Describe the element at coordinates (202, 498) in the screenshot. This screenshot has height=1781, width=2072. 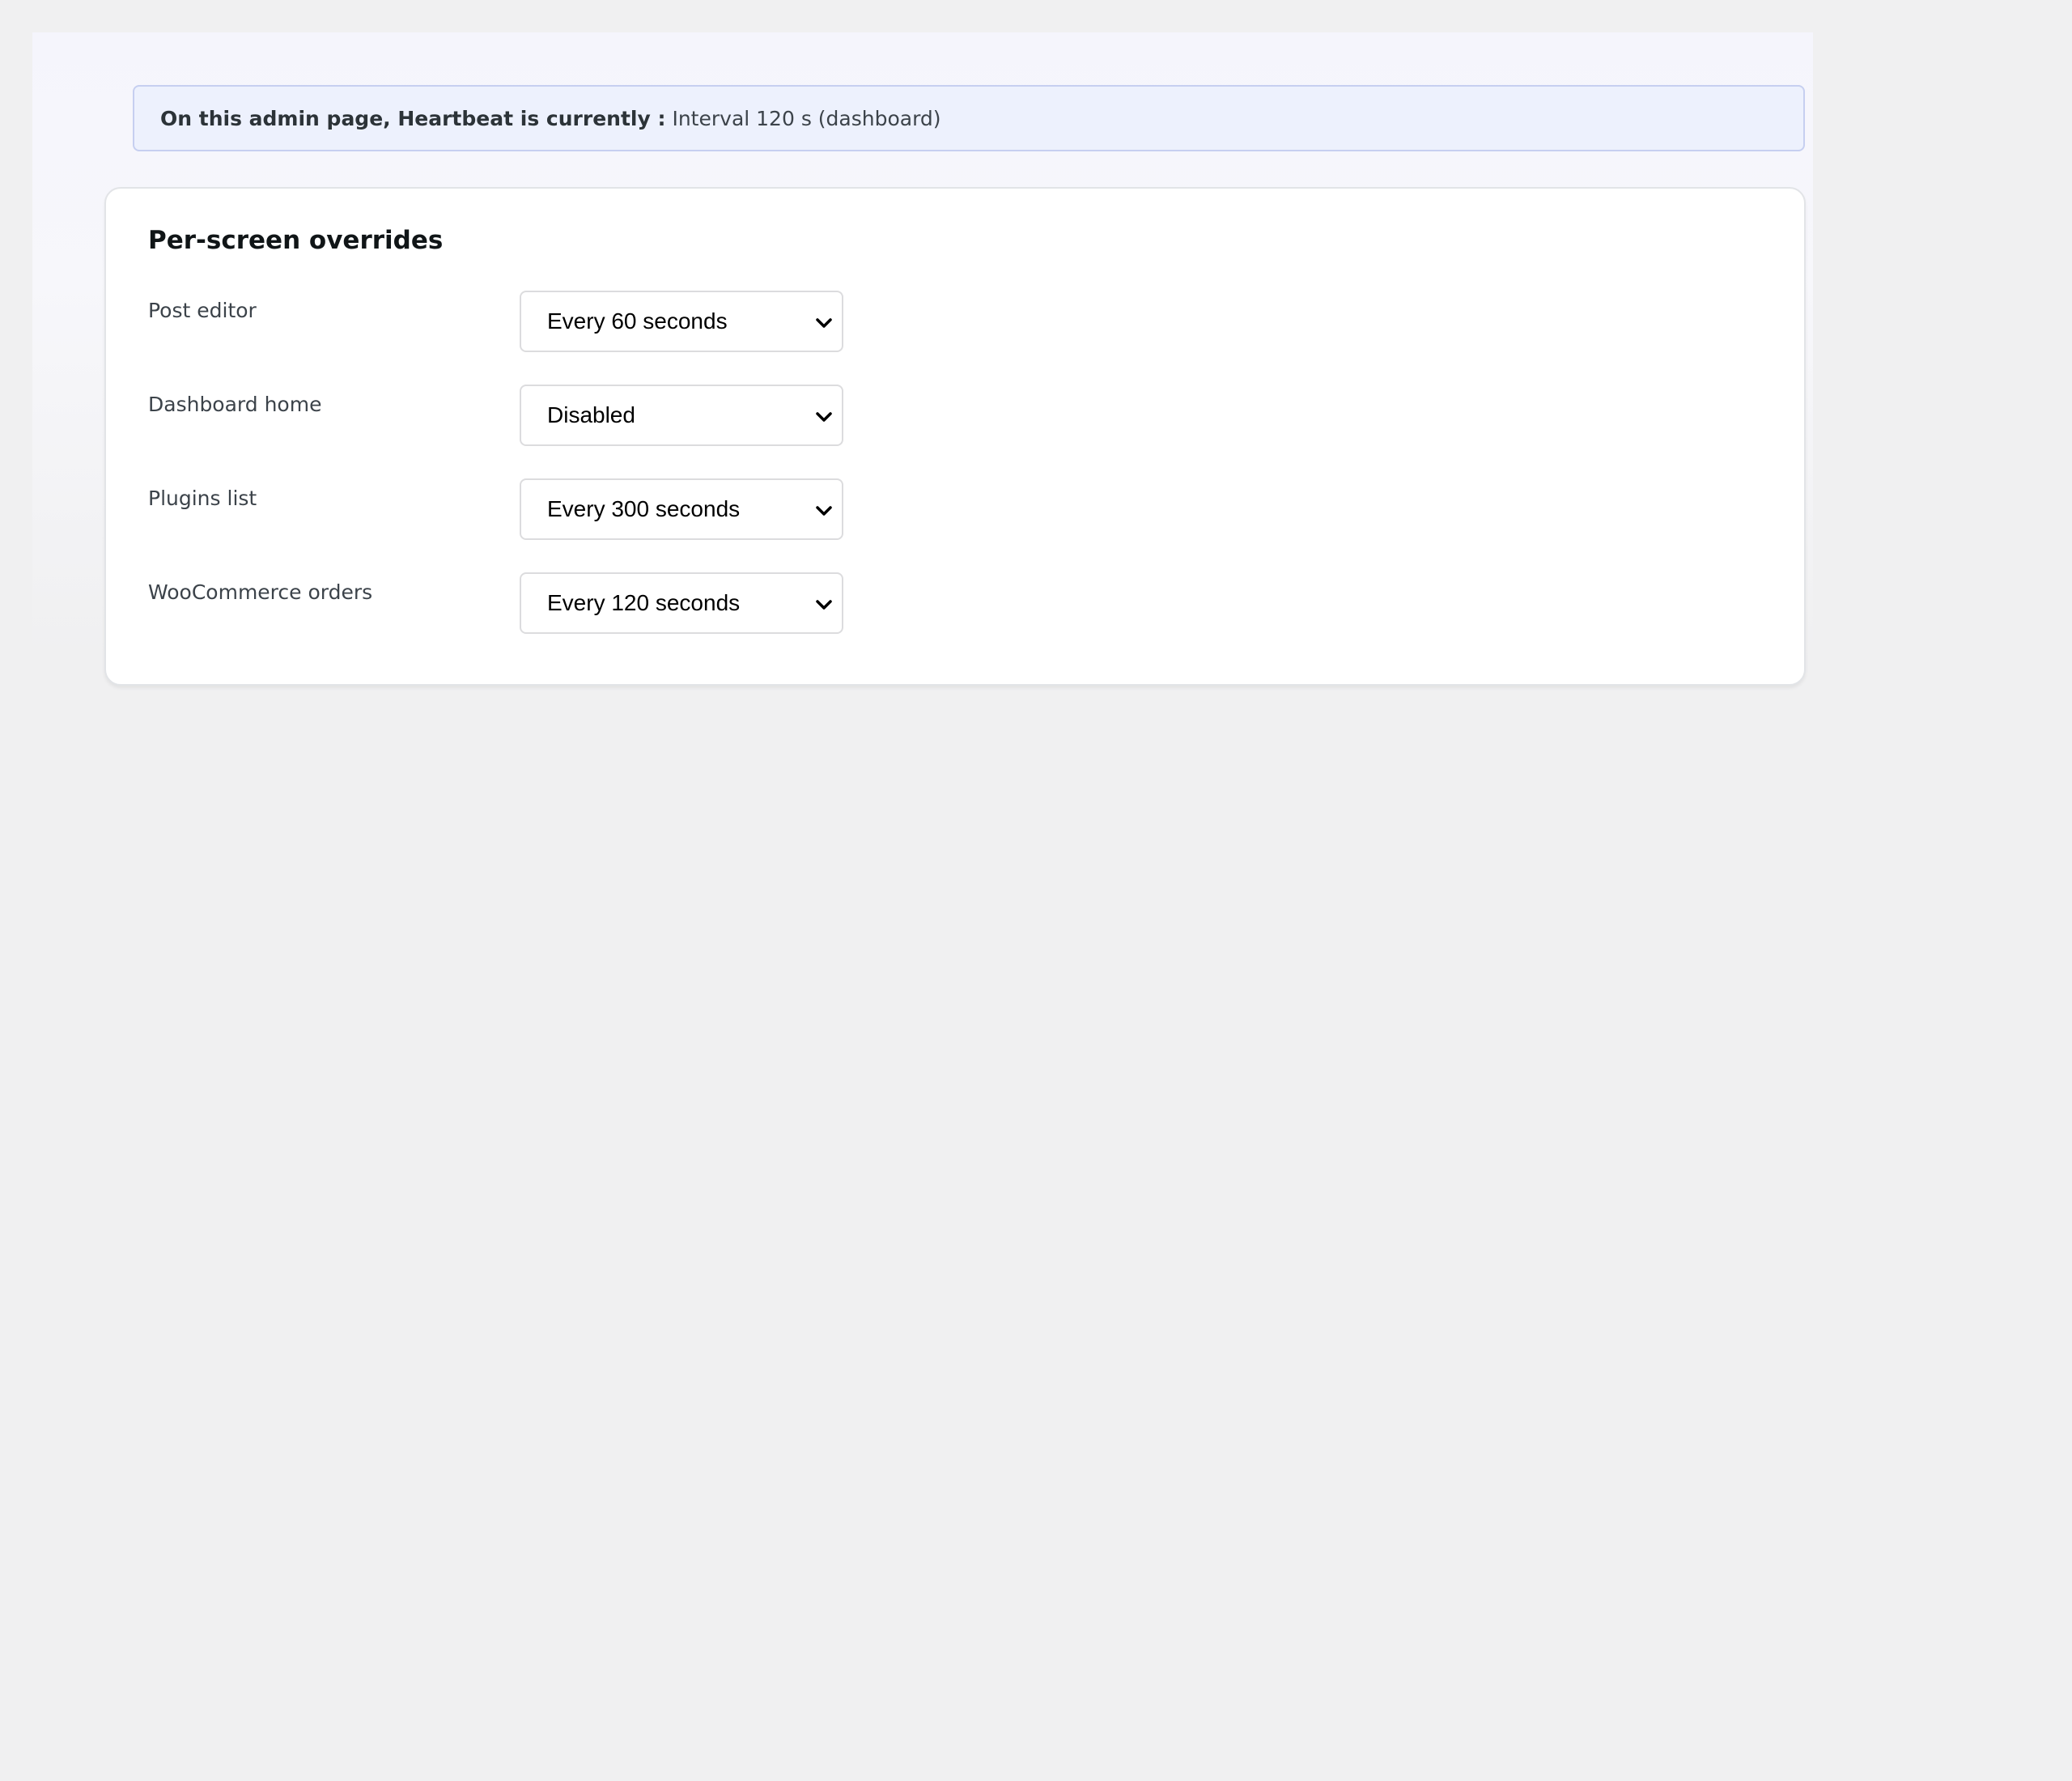
I see `row-label: Plugins list` at that location.